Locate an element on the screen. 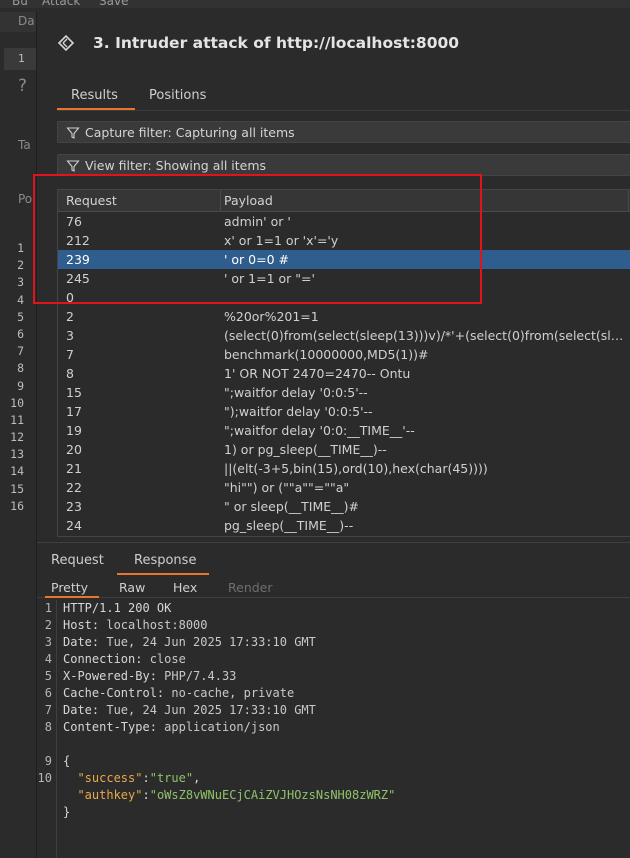 This screenshot has width=630, height=858. header-name: Cache-Control is located at coordinates (110, 693).